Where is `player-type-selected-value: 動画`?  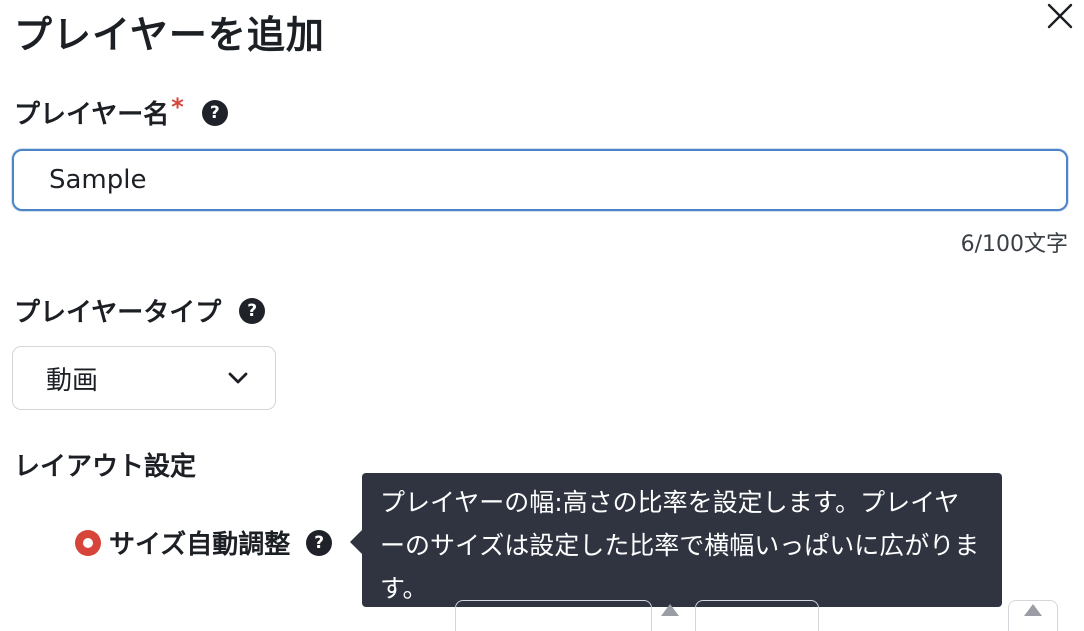 player-type-selected-value: 動画 is located at coordinates (72, 380).